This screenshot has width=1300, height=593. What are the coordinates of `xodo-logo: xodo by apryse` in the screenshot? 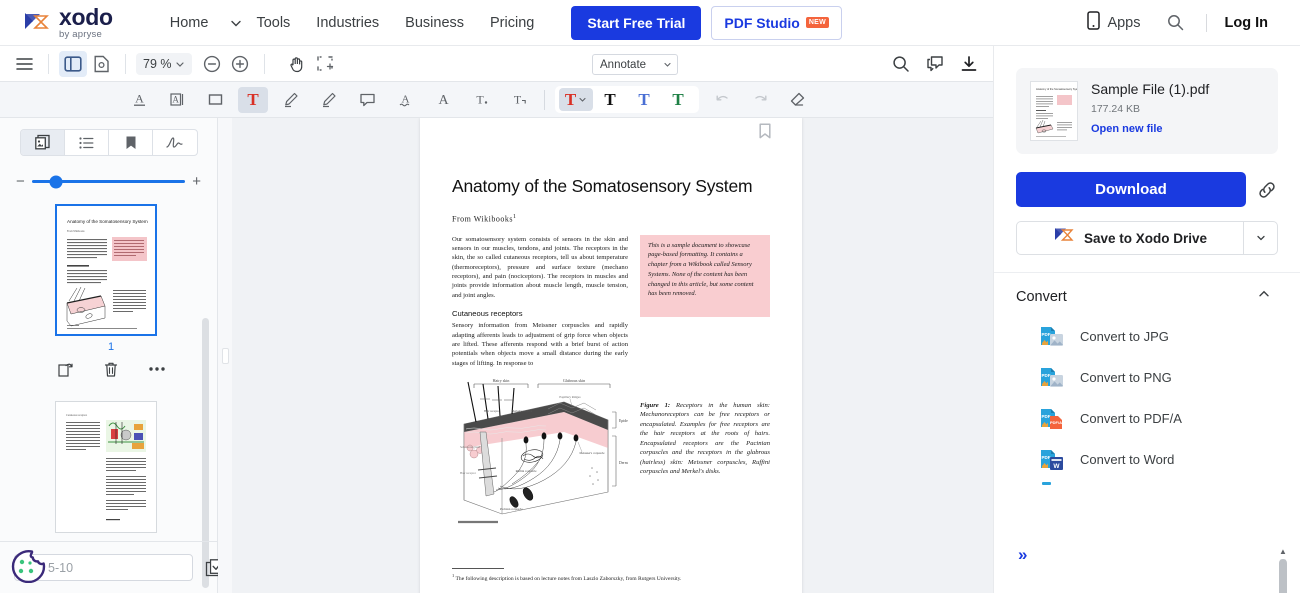 It's located at (67, 22).